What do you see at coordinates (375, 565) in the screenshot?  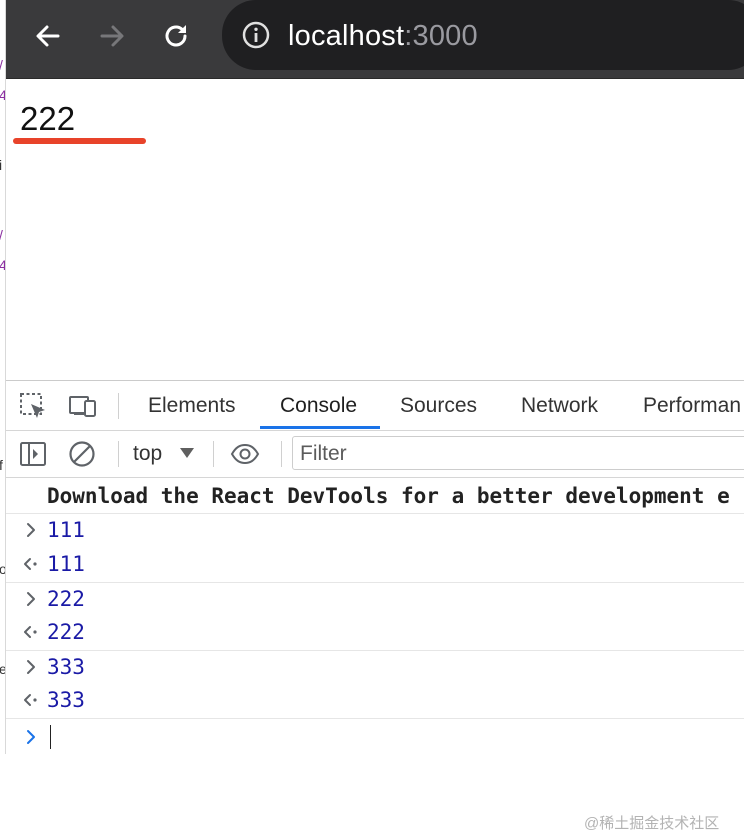 I see `console-result-row: 111` at bounding box center [375, 565].